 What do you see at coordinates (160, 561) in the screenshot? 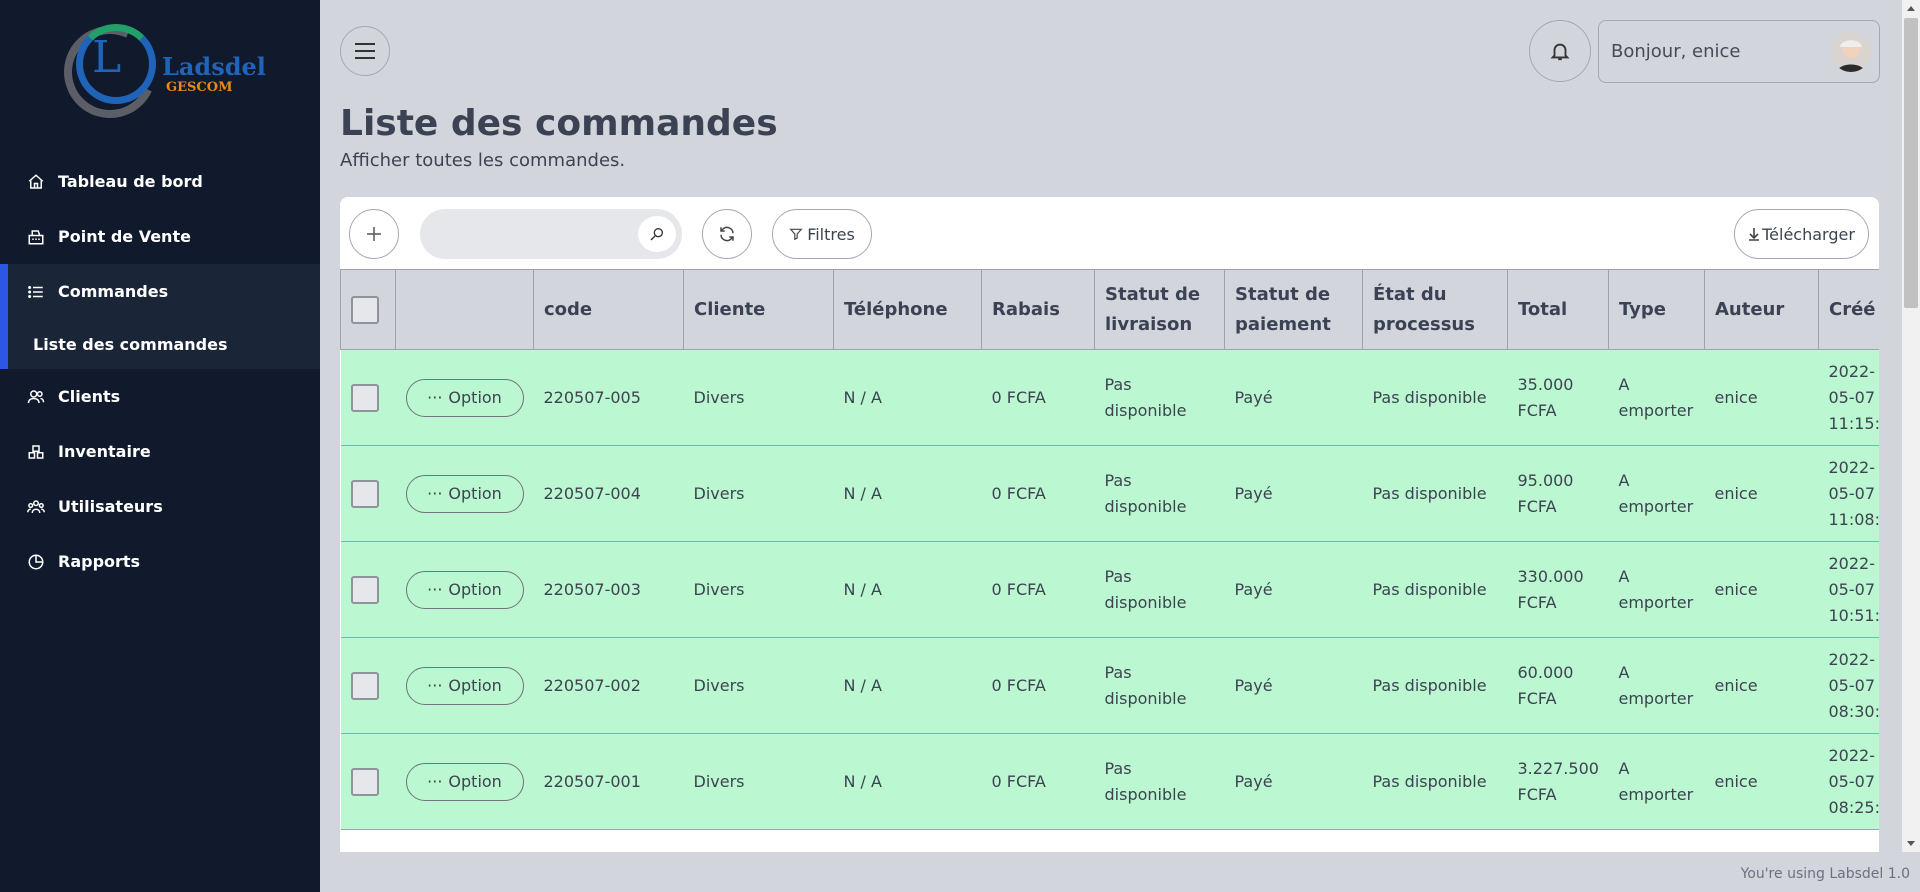
I see `sidebar-item-rapports: Rapports` at bounding box center [160, 561].